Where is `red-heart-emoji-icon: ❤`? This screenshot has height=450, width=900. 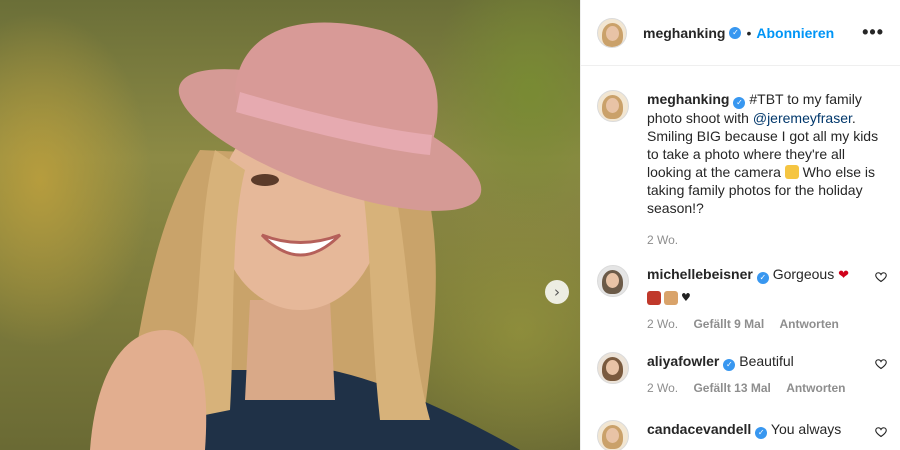
red-heart-emoji-icon: ❤ is located at coordinates (843, 275).